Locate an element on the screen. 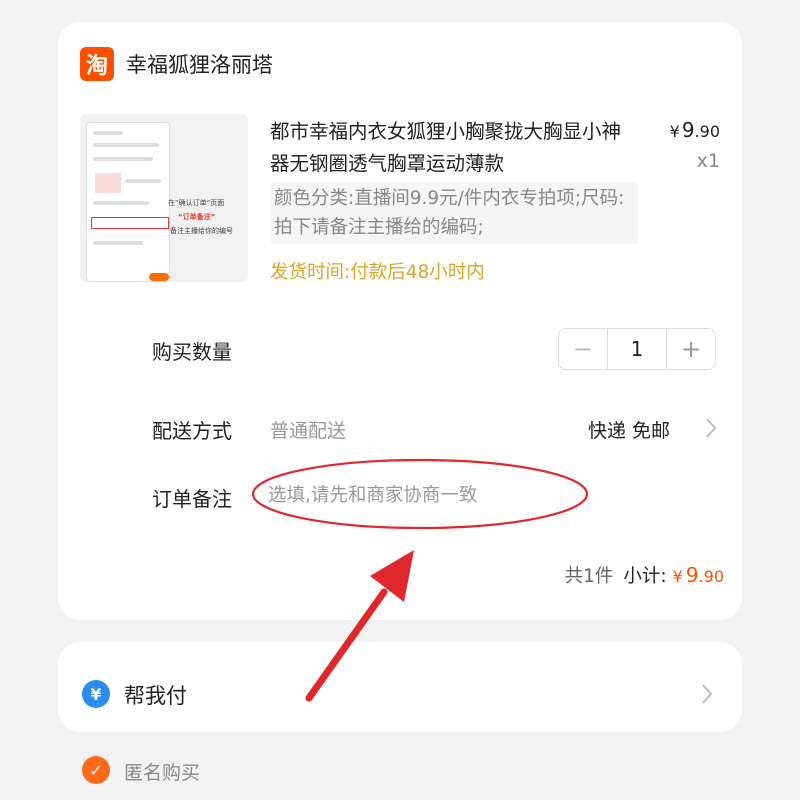  thumbnail-screenshot-panel is located at coordinates (128, 202).